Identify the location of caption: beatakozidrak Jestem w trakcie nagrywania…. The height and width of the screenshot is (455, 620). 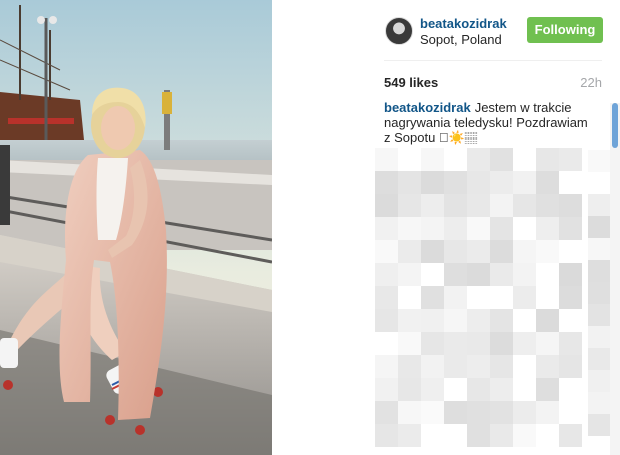
(489, 122).